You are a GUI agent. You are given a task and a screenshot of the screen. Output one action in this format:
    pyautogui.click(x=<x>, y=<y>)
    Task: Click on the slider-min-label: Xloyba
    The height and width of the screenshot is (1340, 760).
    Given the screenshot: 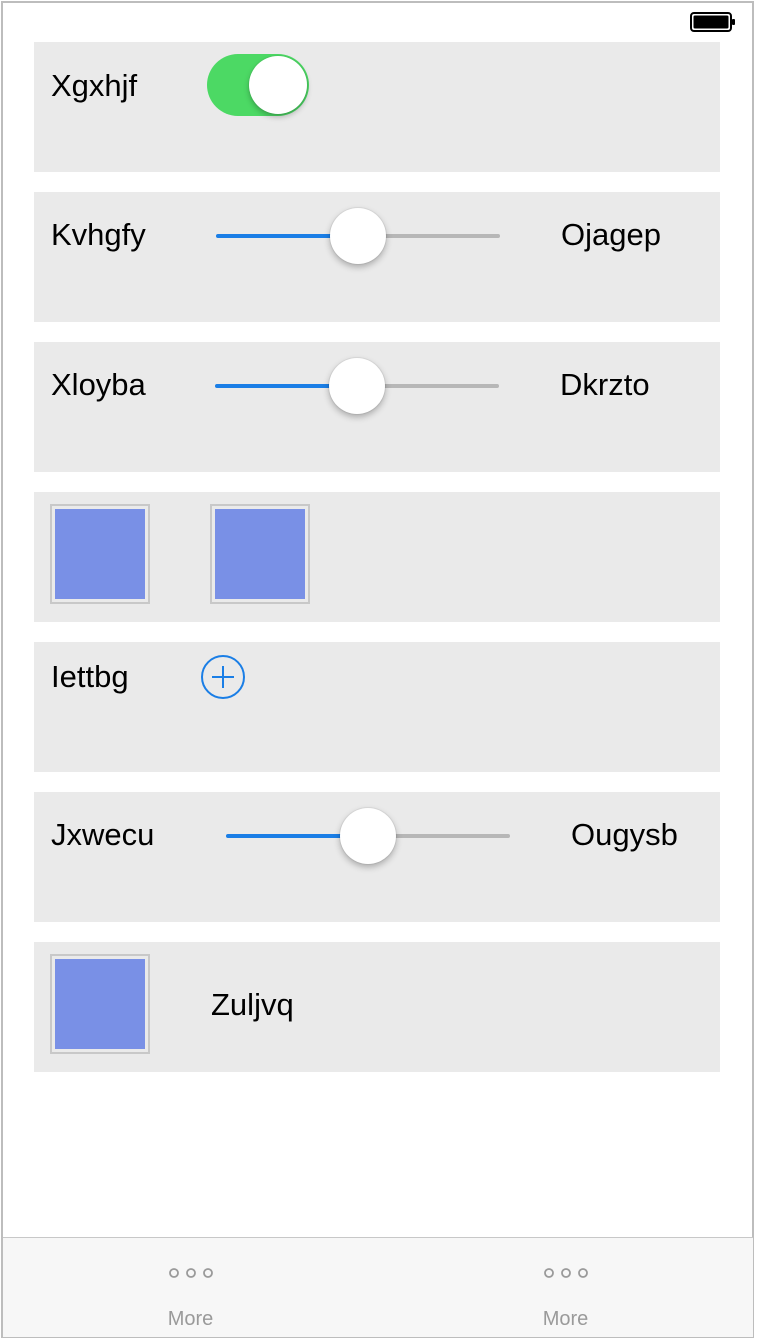 What is the action you would take?
    pyautogui.click(x=98, y=384)
    